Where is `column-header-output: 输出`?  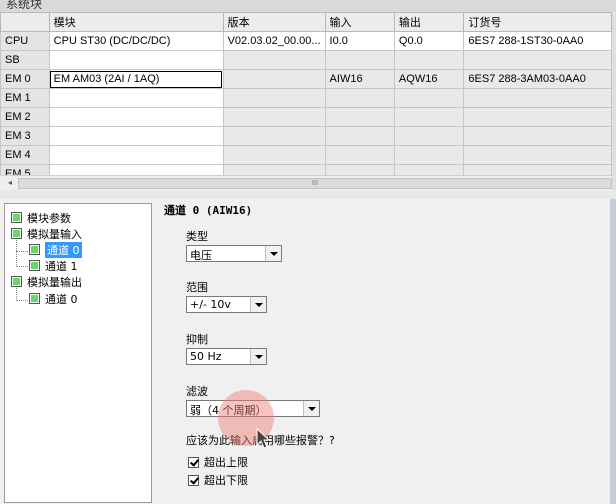 column-header-output: 输出 is located at coordinates (429, 22).